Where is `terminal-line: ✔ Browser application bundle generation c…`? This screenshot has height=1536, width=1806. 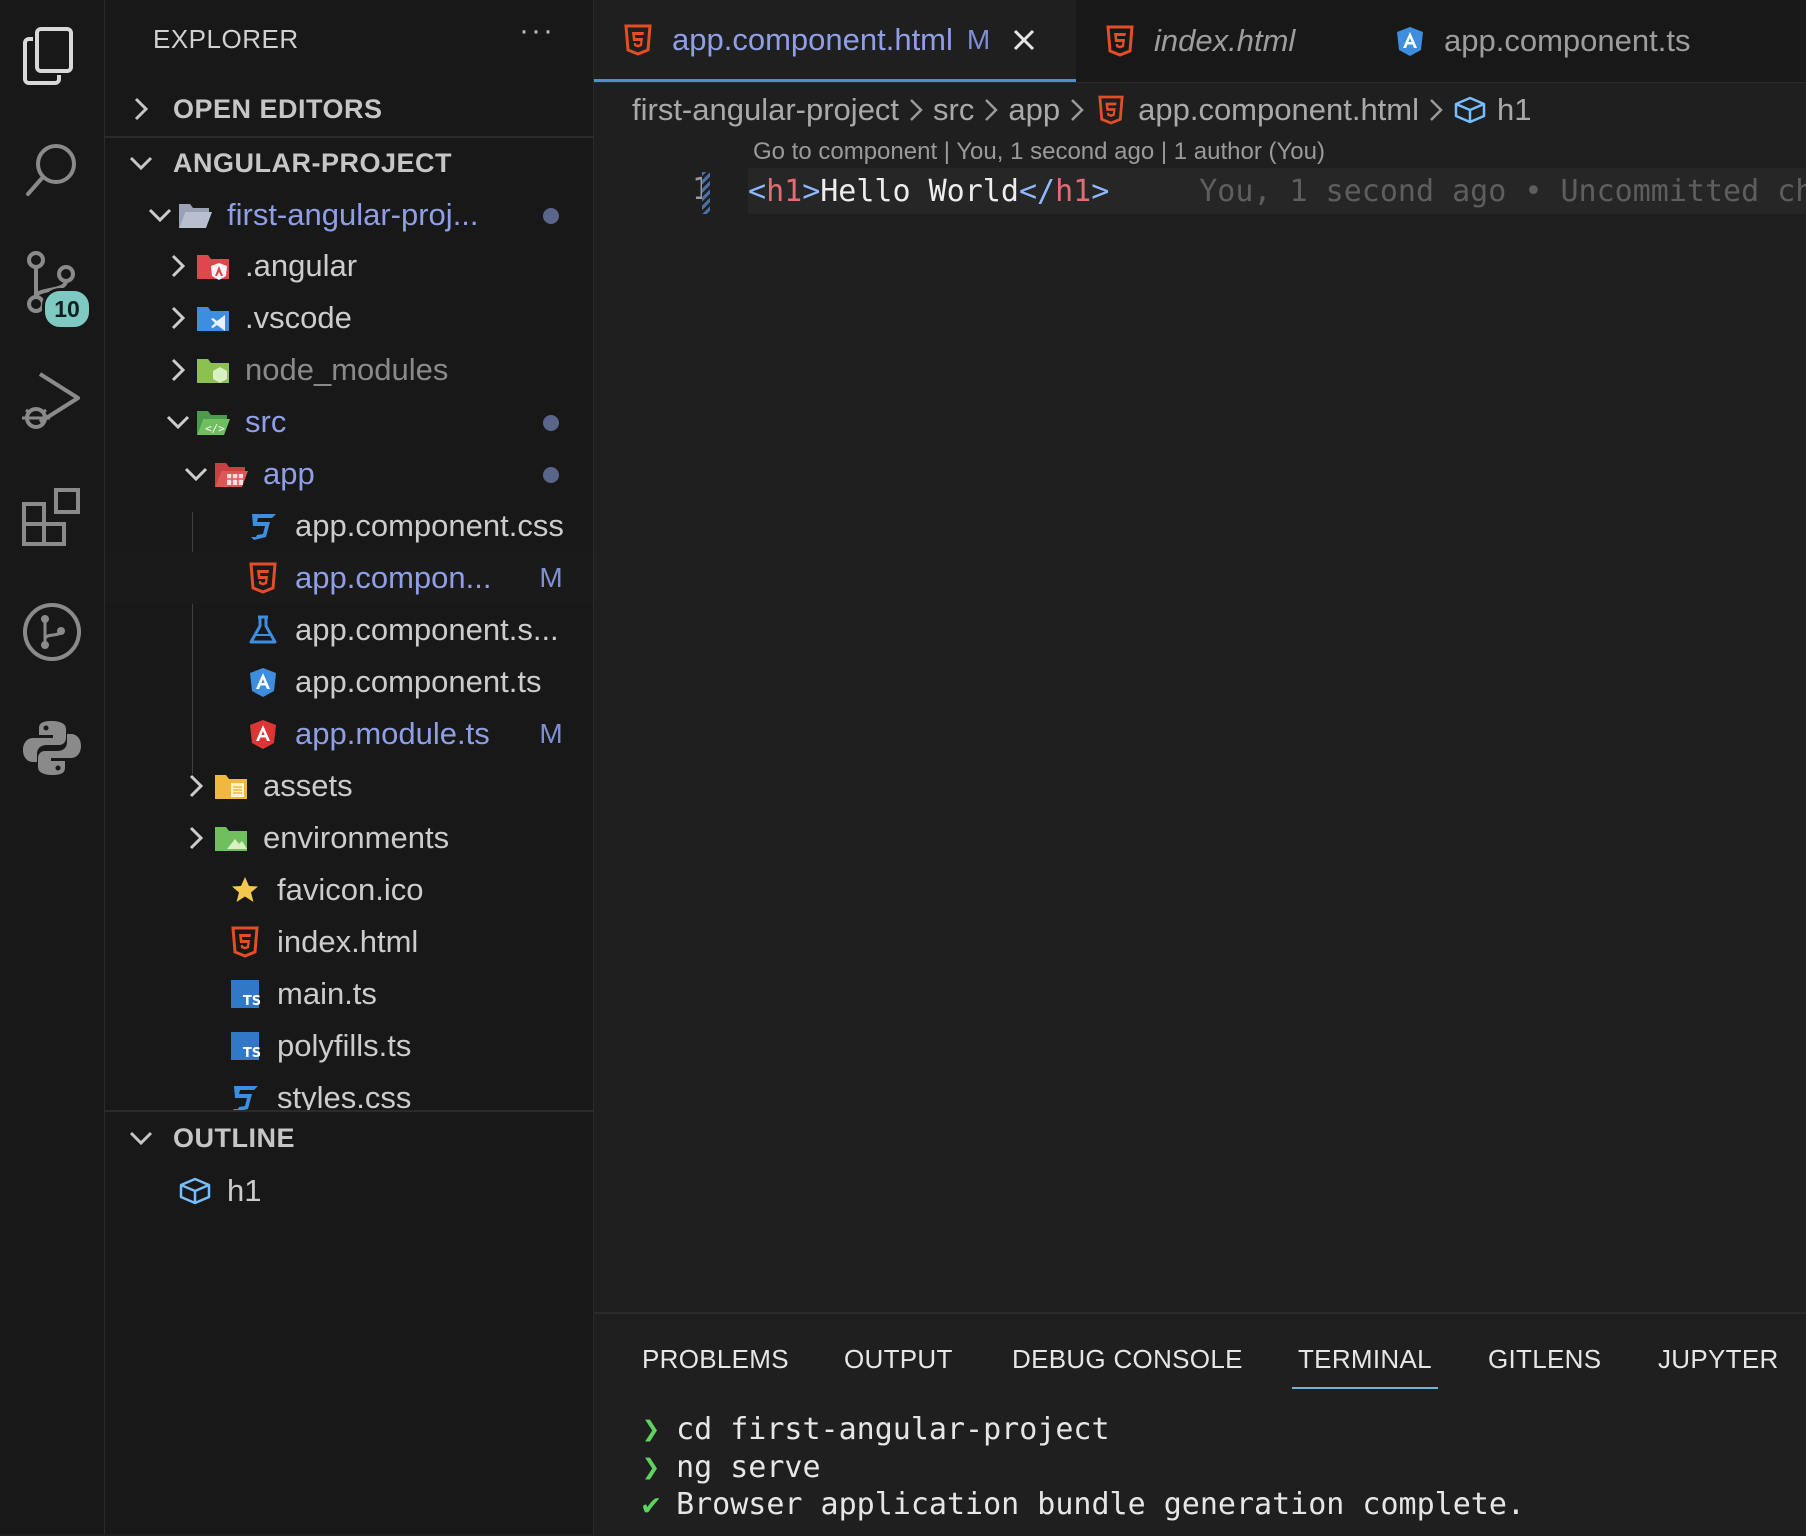
terminal-line: ✔ Browser application bundle generation c… is located at coordinates (1083, 1504).